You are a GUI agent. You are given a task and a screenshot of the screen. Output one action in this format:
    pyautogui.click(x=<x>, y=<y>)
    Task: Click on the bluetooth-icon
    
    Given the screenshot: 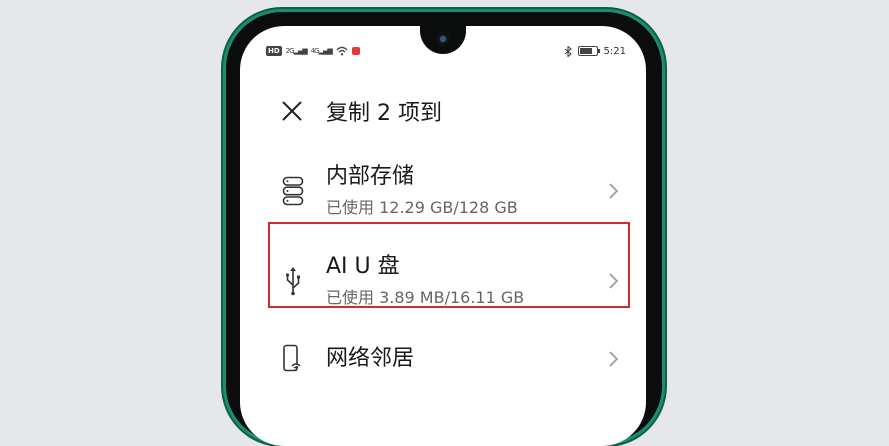 What is the action you would take?
    pyautogui.click(x=568, y=51)
    